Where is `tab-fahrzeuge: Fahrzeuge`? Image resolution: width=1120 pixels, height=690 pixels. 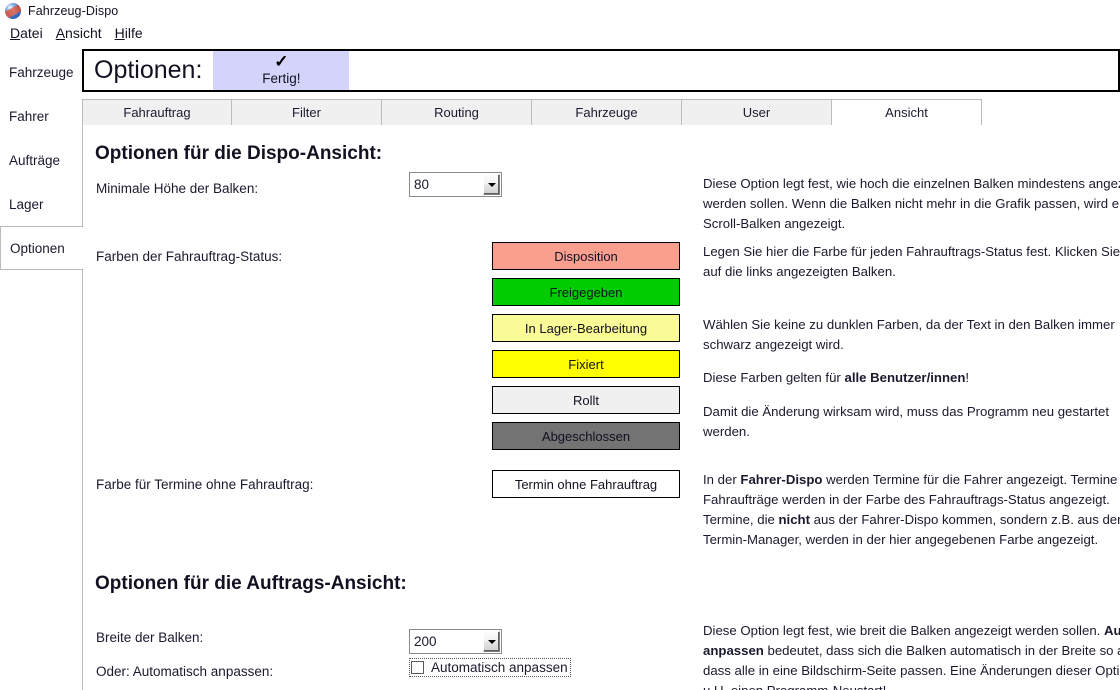
tab-fahrzeuge: Fahrzeuge is located at coordinates (607, 112).